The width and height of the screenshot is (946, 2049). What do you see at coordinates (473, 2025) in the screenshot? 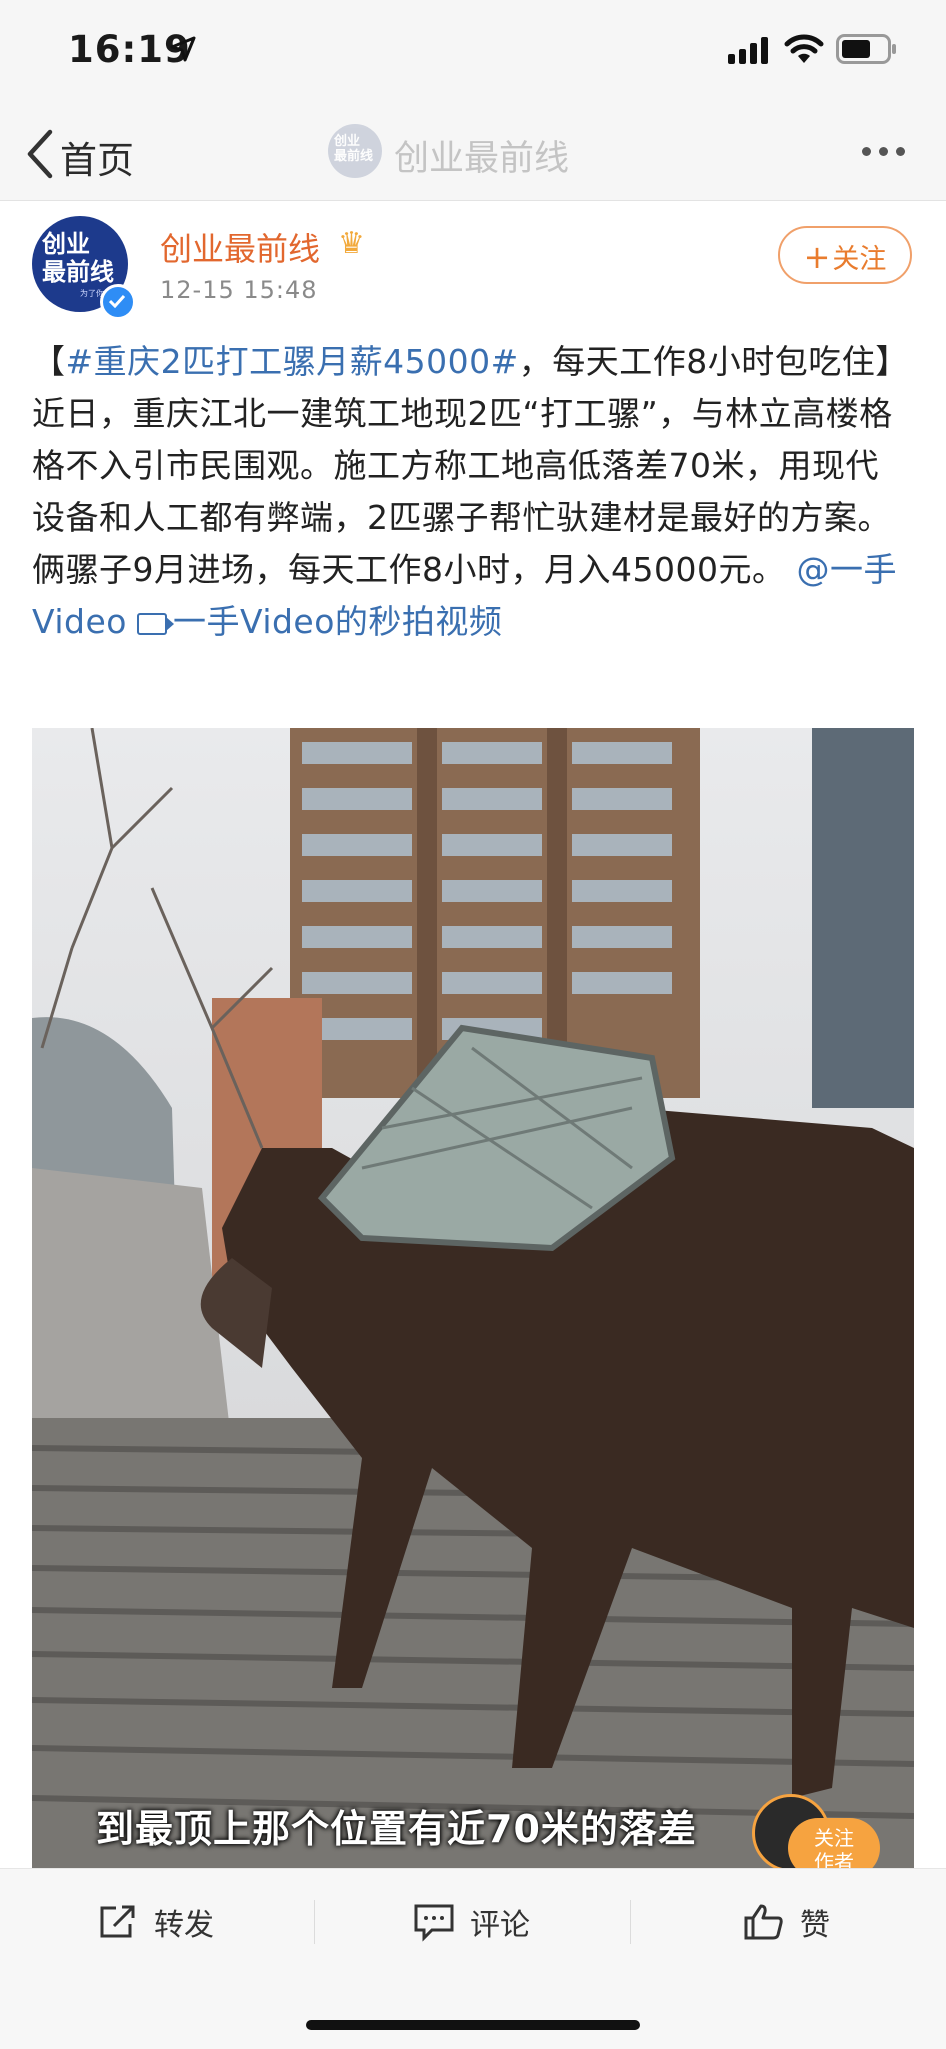
I see `home-indicator` at bounding box center [473, 2025].